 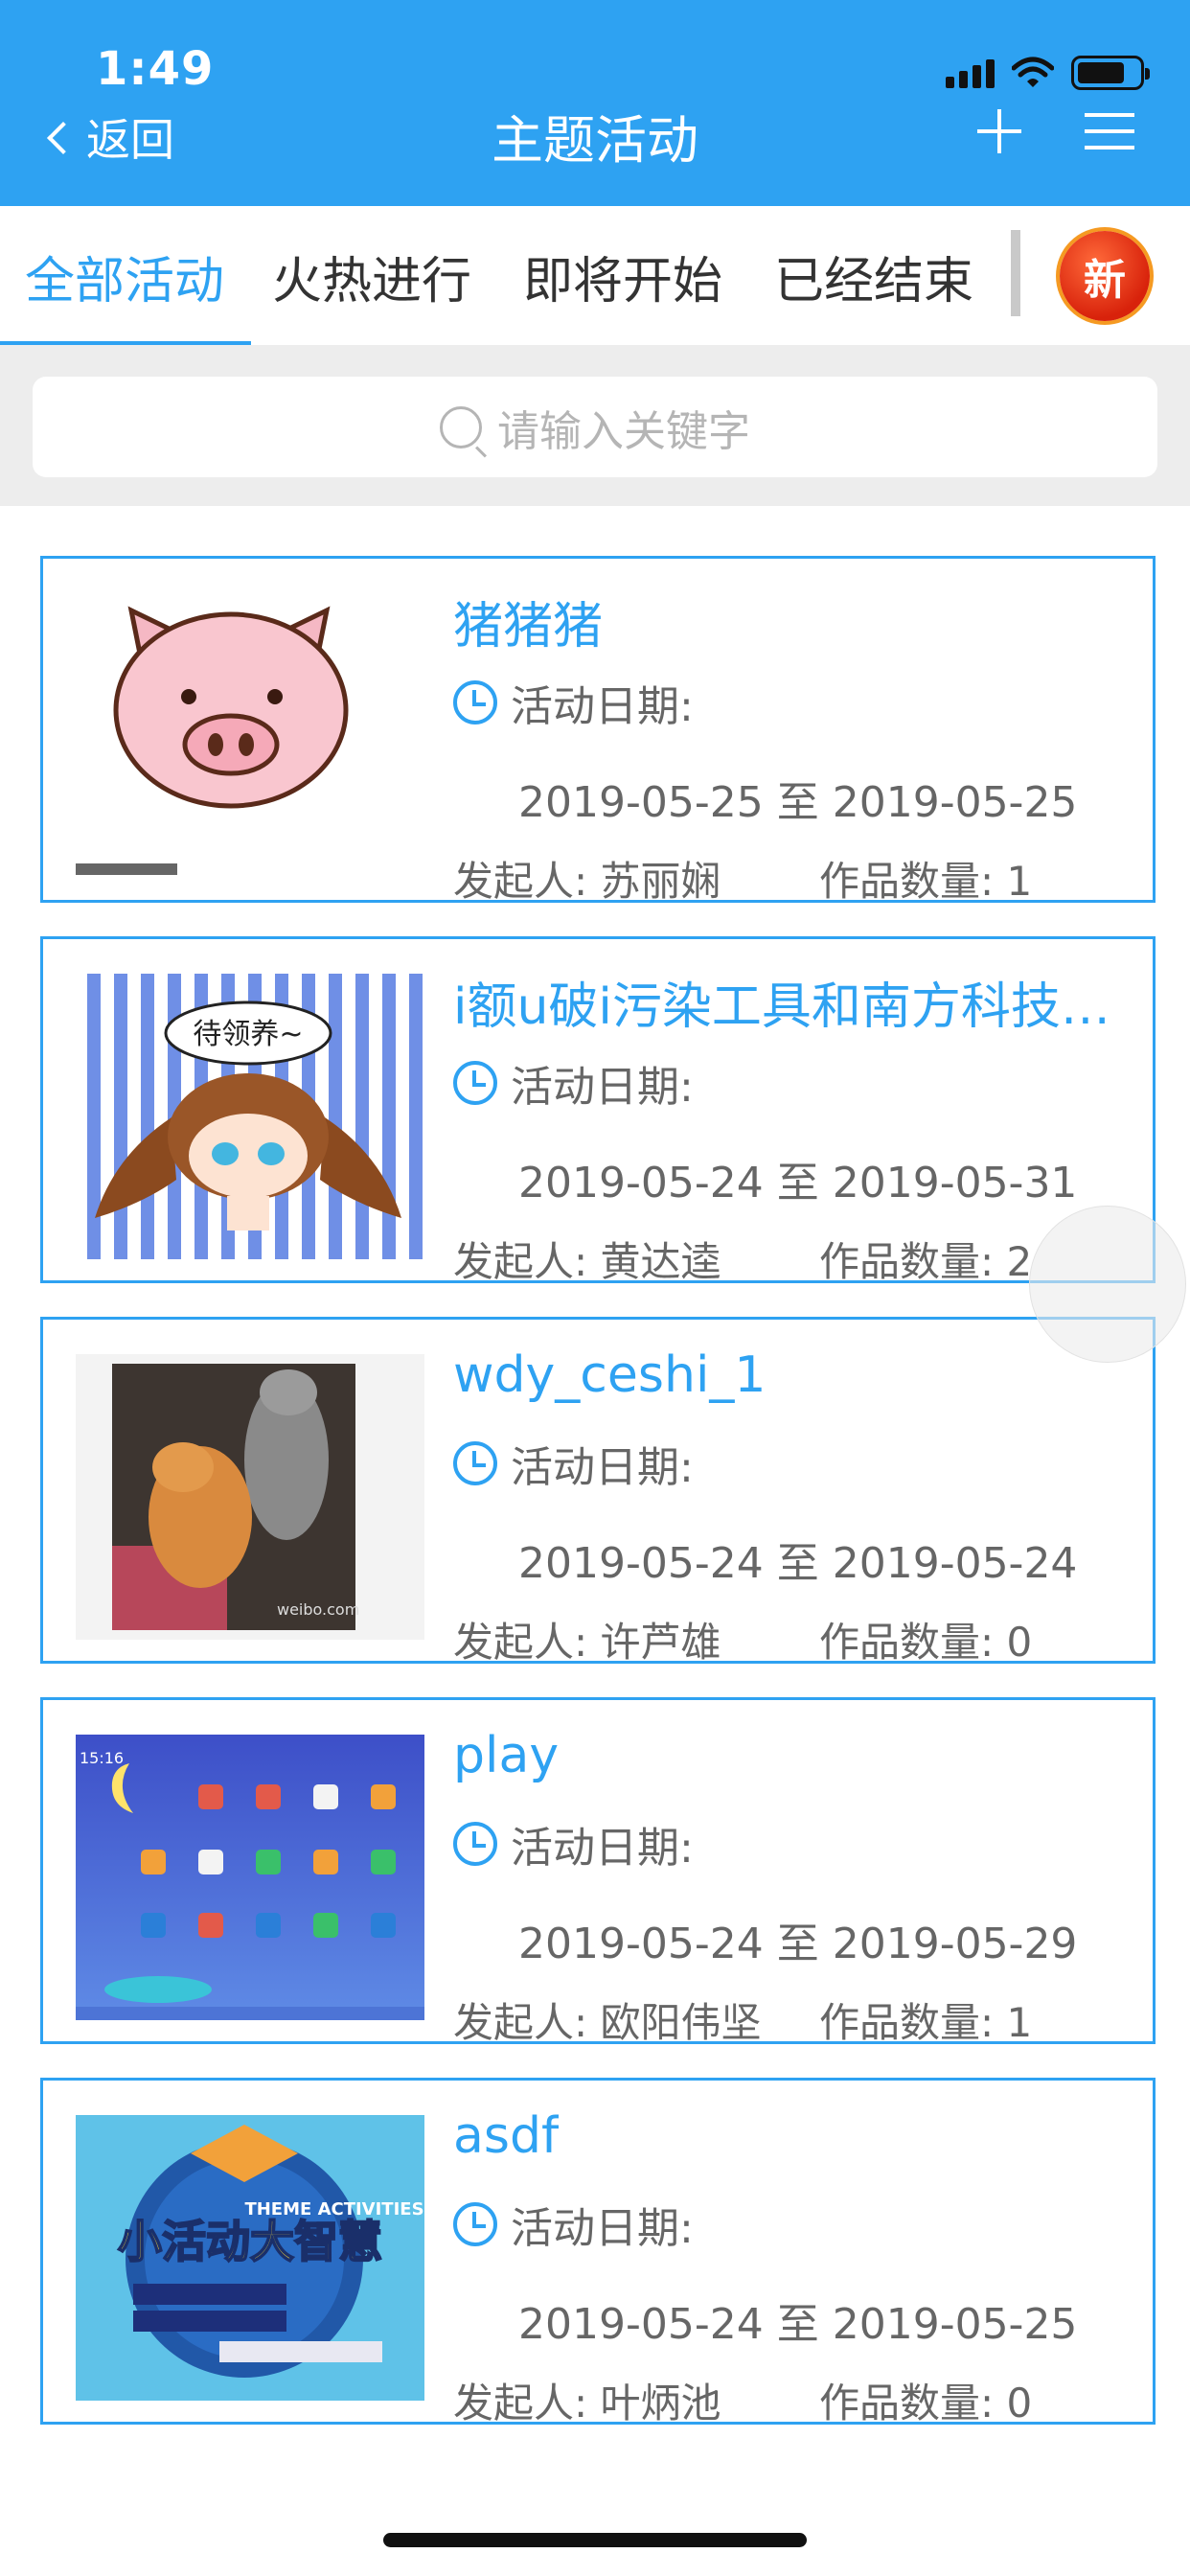 I want to click on initiator-name: 欧阳伟坚, so click(x=681, y=2022).